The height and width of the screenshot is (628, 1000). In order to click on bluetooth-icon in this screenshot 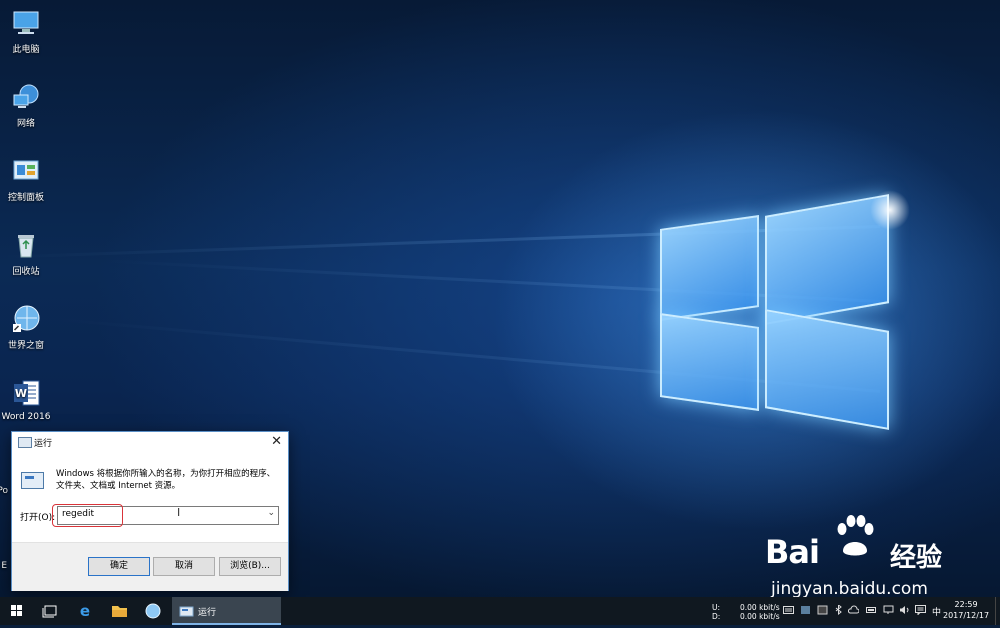, I will do `click(838, 610)`.